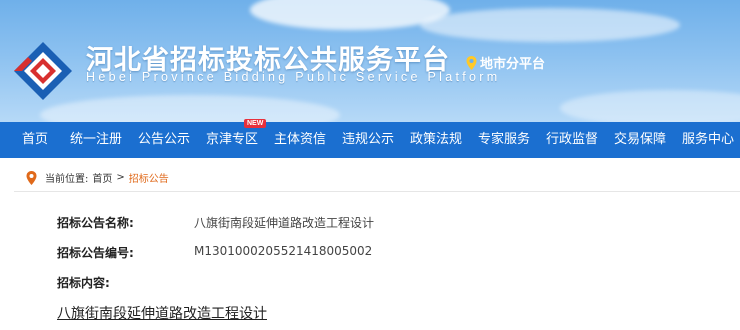 The height and width of the screenshot is (330, 740). What do you see at coordinates (43, 71) in the screenshot?
I see `platform-logo` at bounding box center [43, 71].